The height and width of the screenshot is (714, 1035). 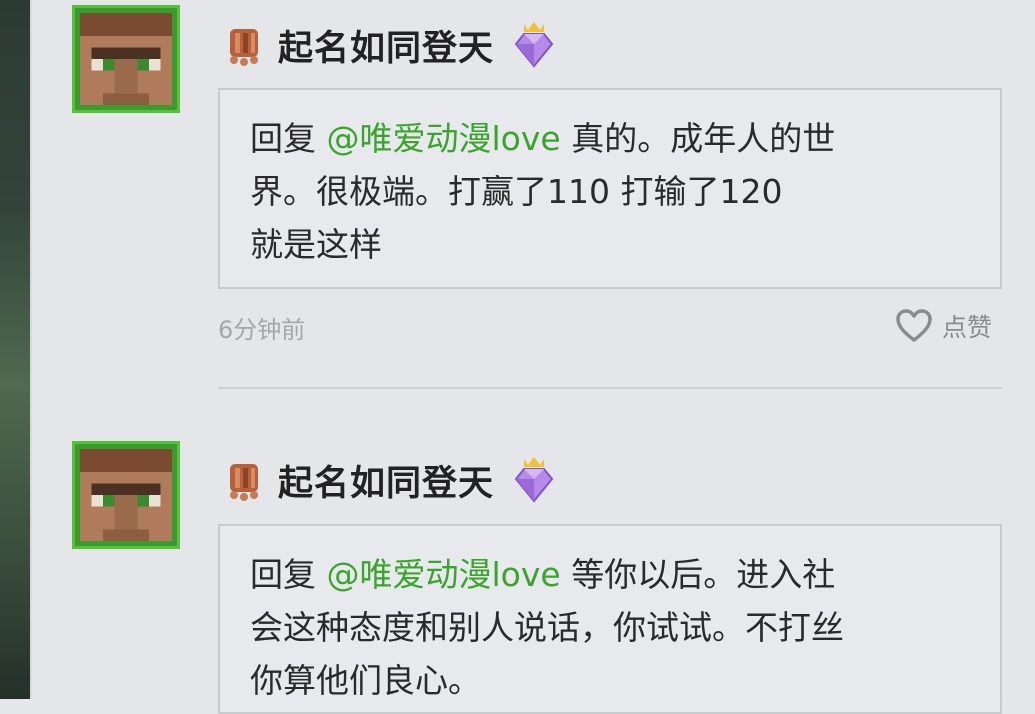 What do you see at coordinates (16, 349) in the screenshot?
I see `background-strip` at bounding box center [16, 349].